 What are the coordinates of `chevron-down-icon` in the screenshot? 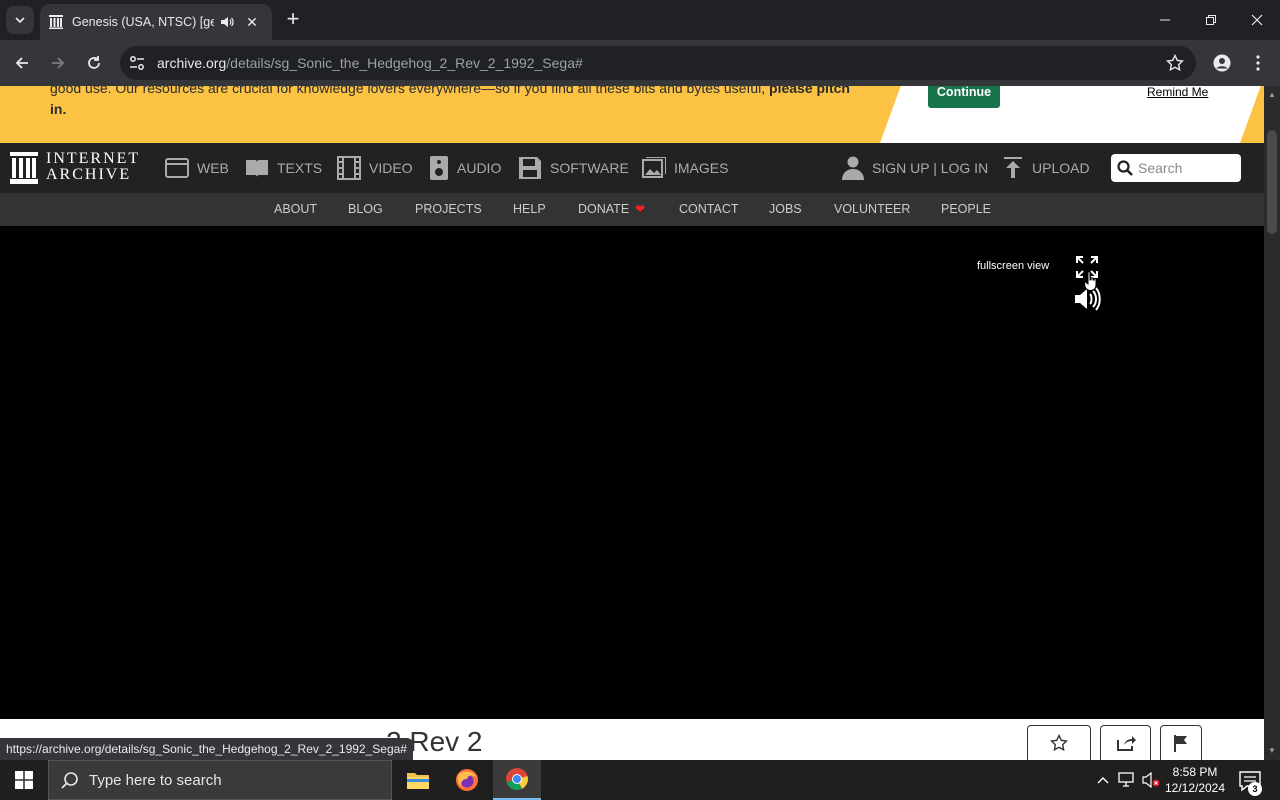 It's located at (20, 20).